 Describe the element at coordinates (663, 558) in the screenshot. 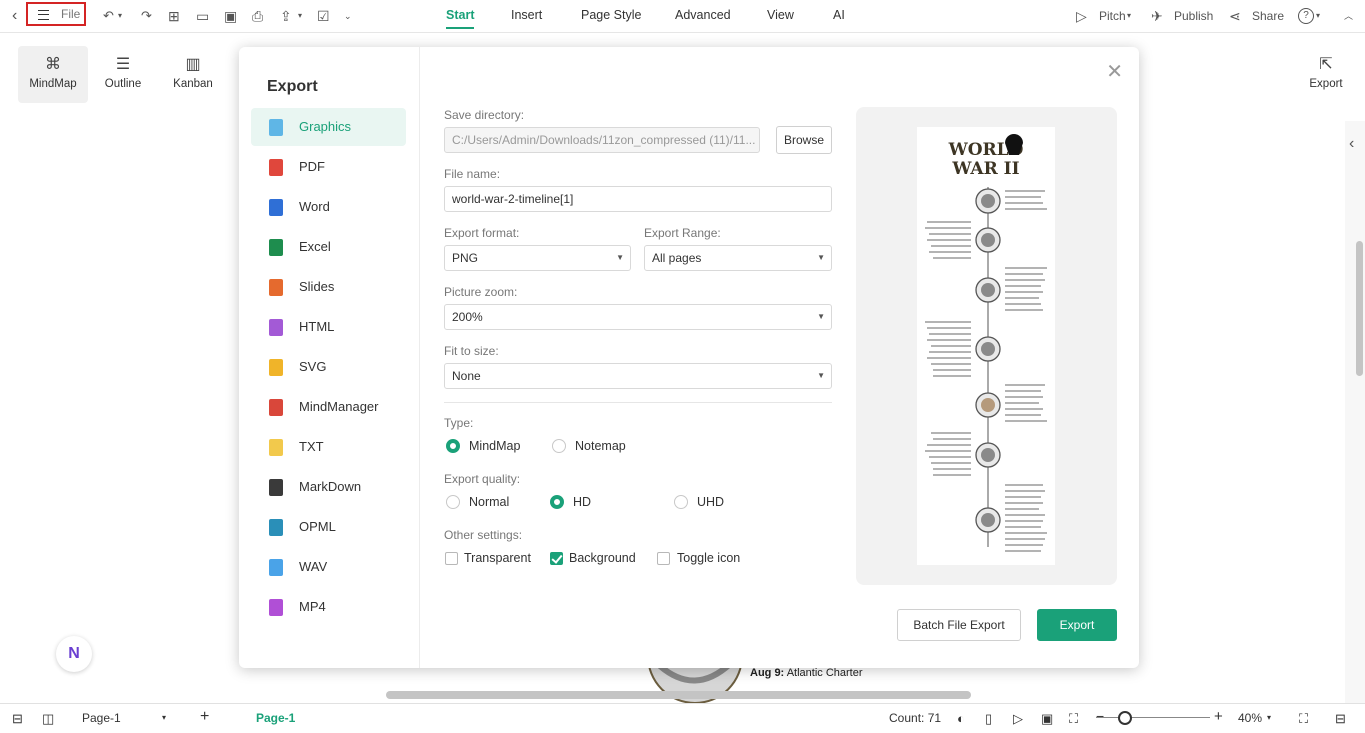

I see `toggle-icon-checkbox` at that location.